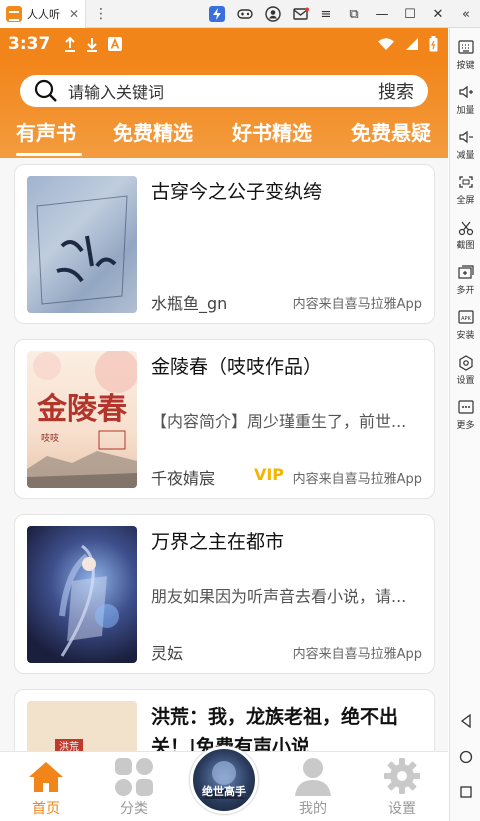 The height and width of the screenshot is (821, 480). I want to click on search-icon, so click(45, 90).